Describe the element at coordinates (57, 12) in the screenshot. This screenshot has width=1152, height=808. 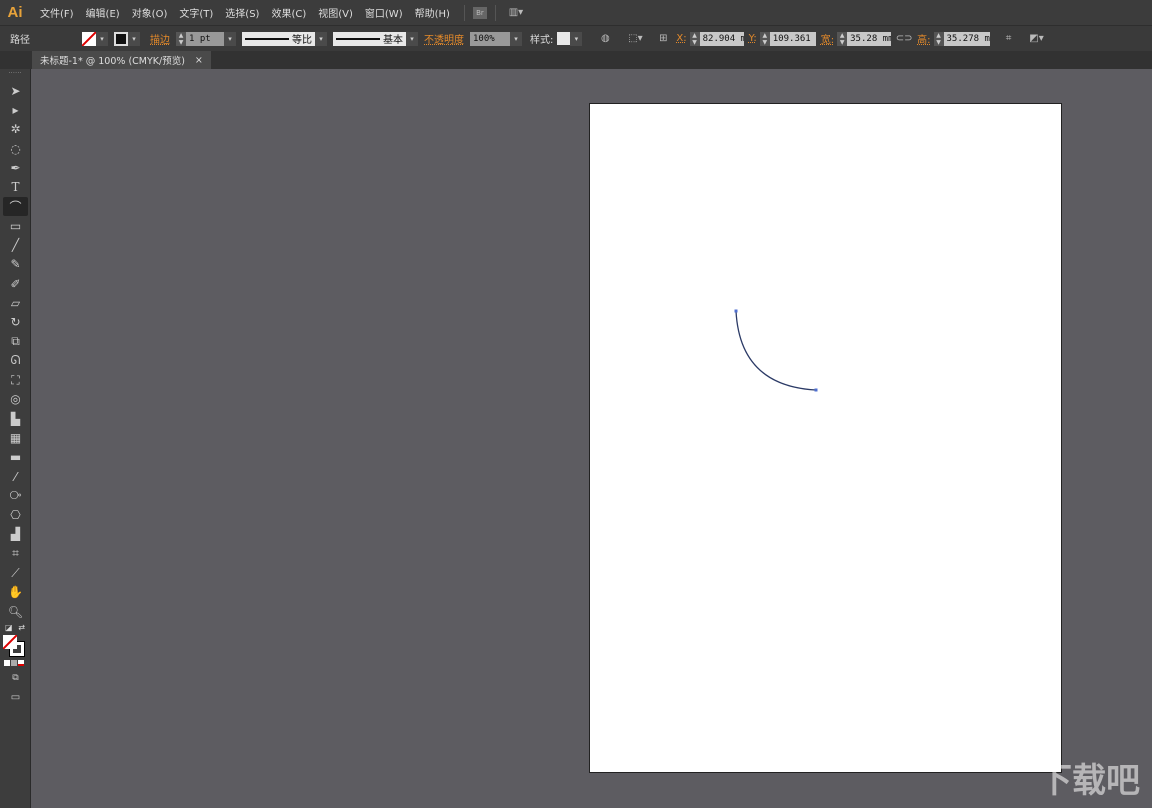
I see `menu-file: 文件(F)` at that location.